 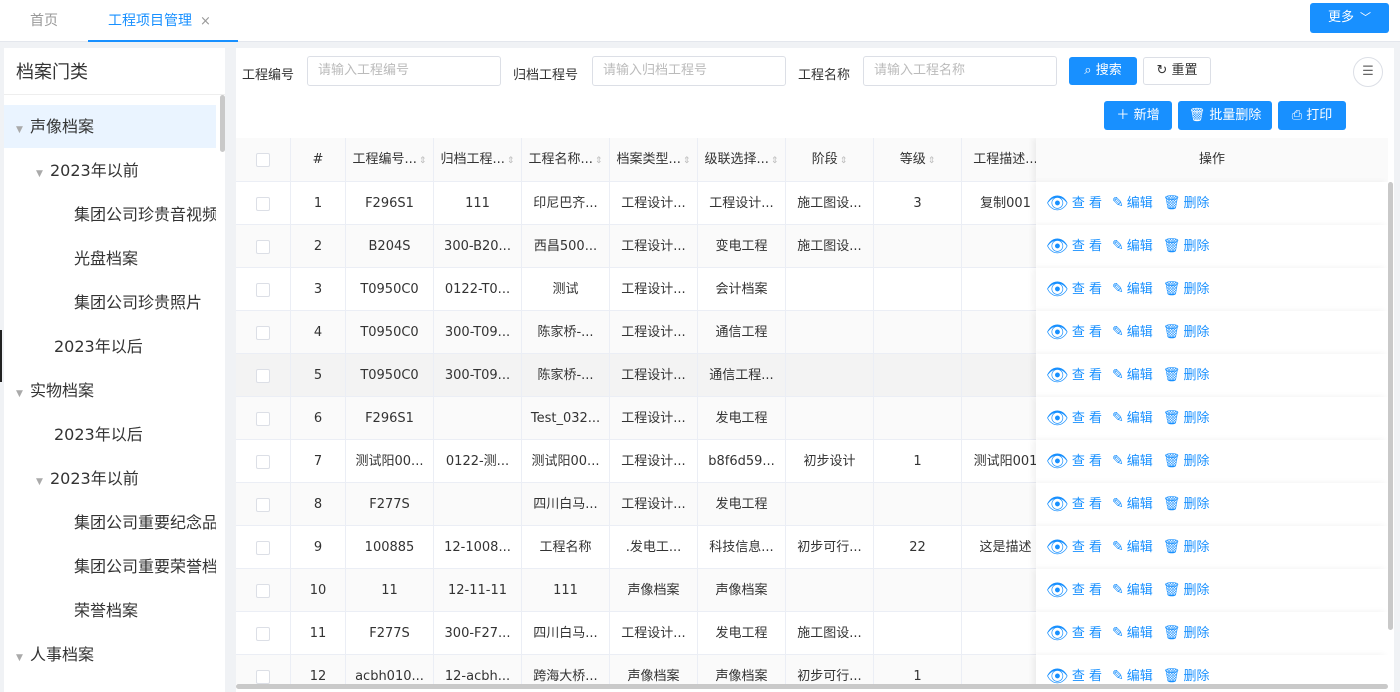 What do you see at coordinates (110, 302) in the screenshot?
I see `tree-node: 集团公司珍贵照片` at bounding box center [110, 302].